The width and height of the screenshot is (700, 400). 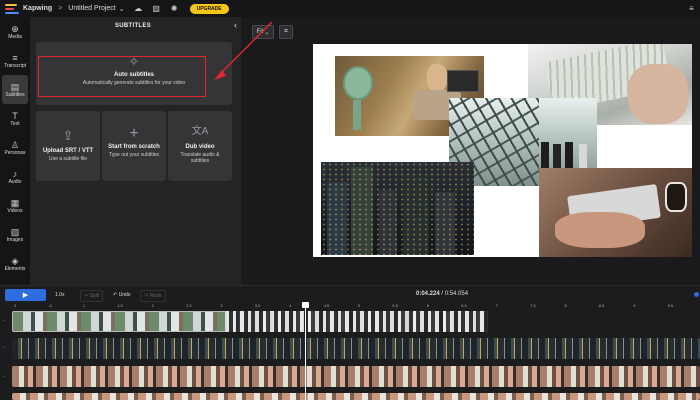 I want to click on nav-audio: ♪ Audio, so click(x=15, y=176).